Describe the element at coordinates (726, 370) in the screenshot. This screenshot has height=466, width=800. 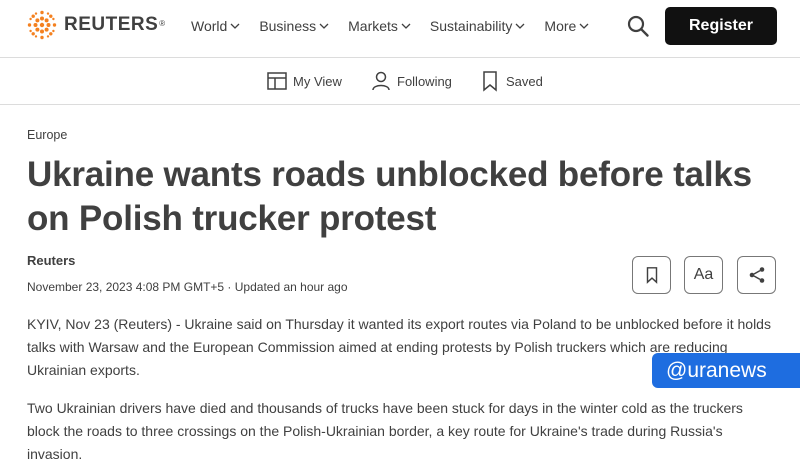
I see `uranews-watermark: @uranews` at that location.